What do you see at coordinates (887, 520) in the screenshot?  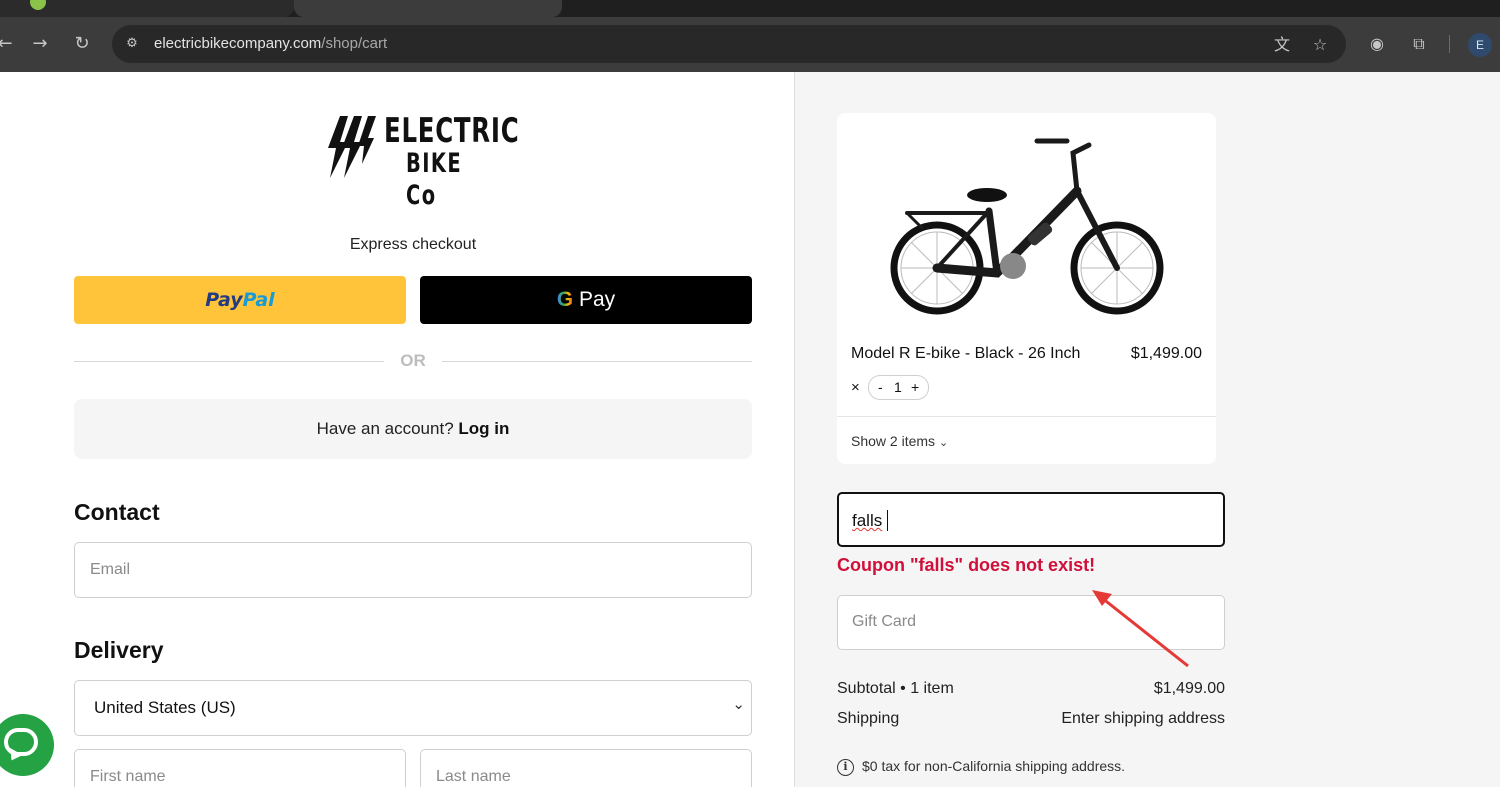 I see `text-caret` at bounding box center [887, 520].